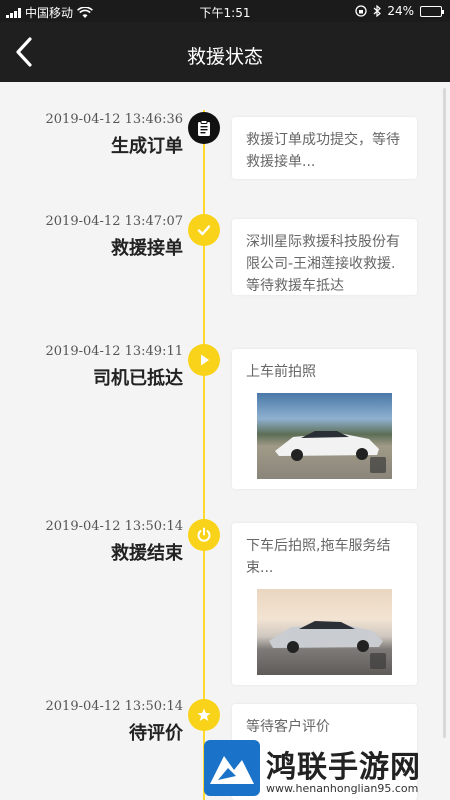 Image resolution: width=450 pixels, height=800 pixels. I want to click on watermark-logo, so click(232, 768).